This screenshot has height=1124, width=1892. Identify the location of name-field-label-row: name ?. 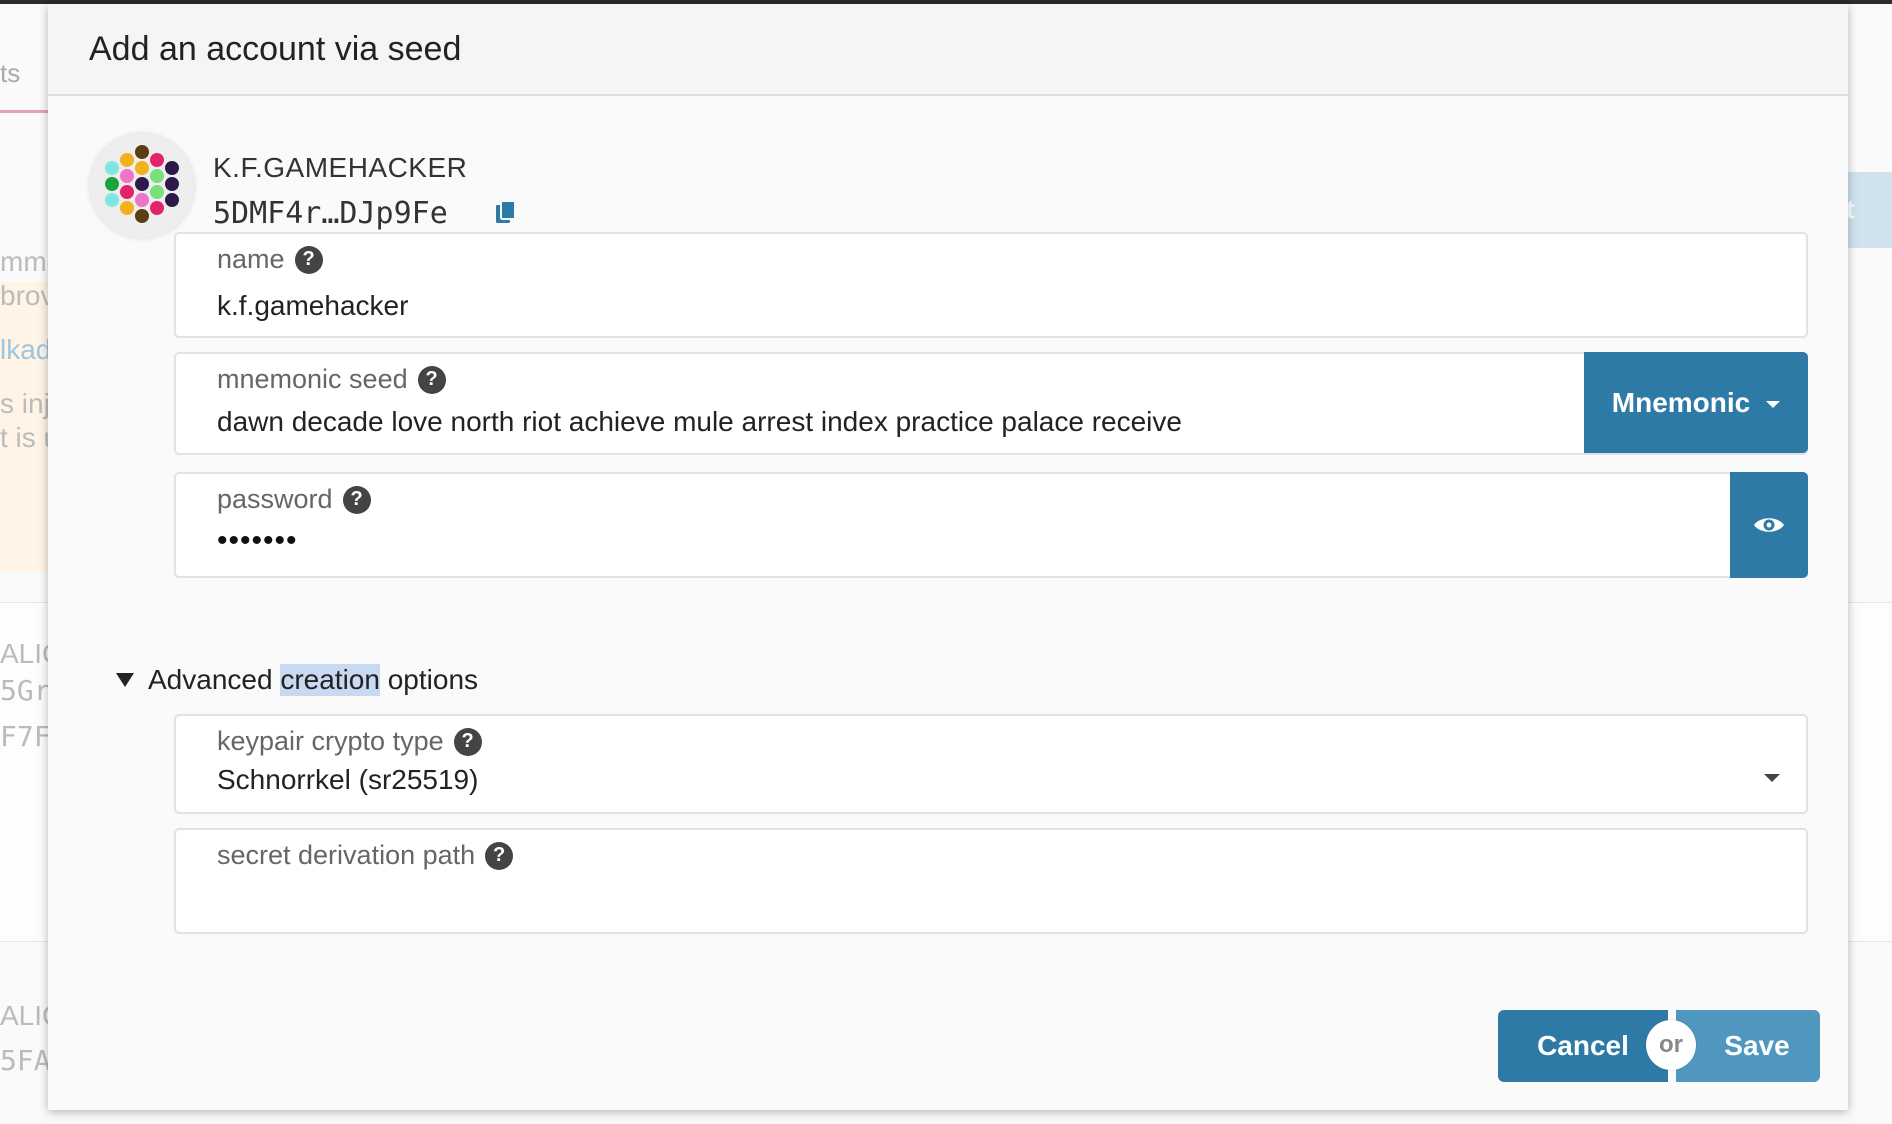
(270, 259).